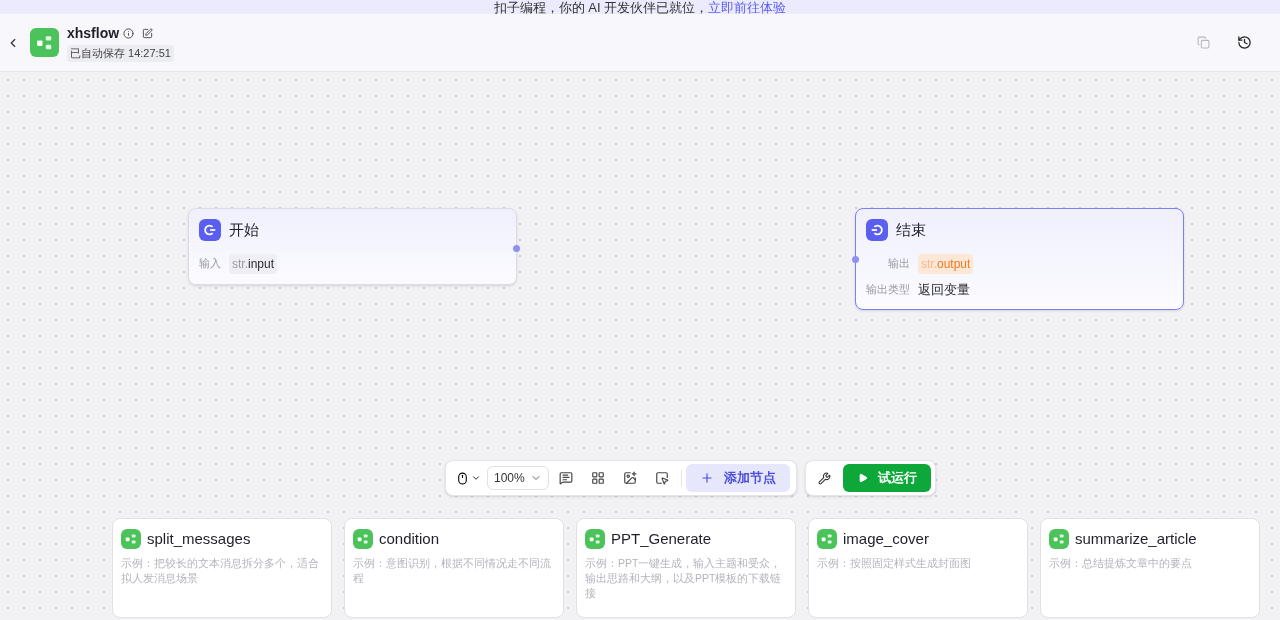  I want to click on flow-node: 结束 输出 str.output 输出类型 返回变量, so click(1019, 259).